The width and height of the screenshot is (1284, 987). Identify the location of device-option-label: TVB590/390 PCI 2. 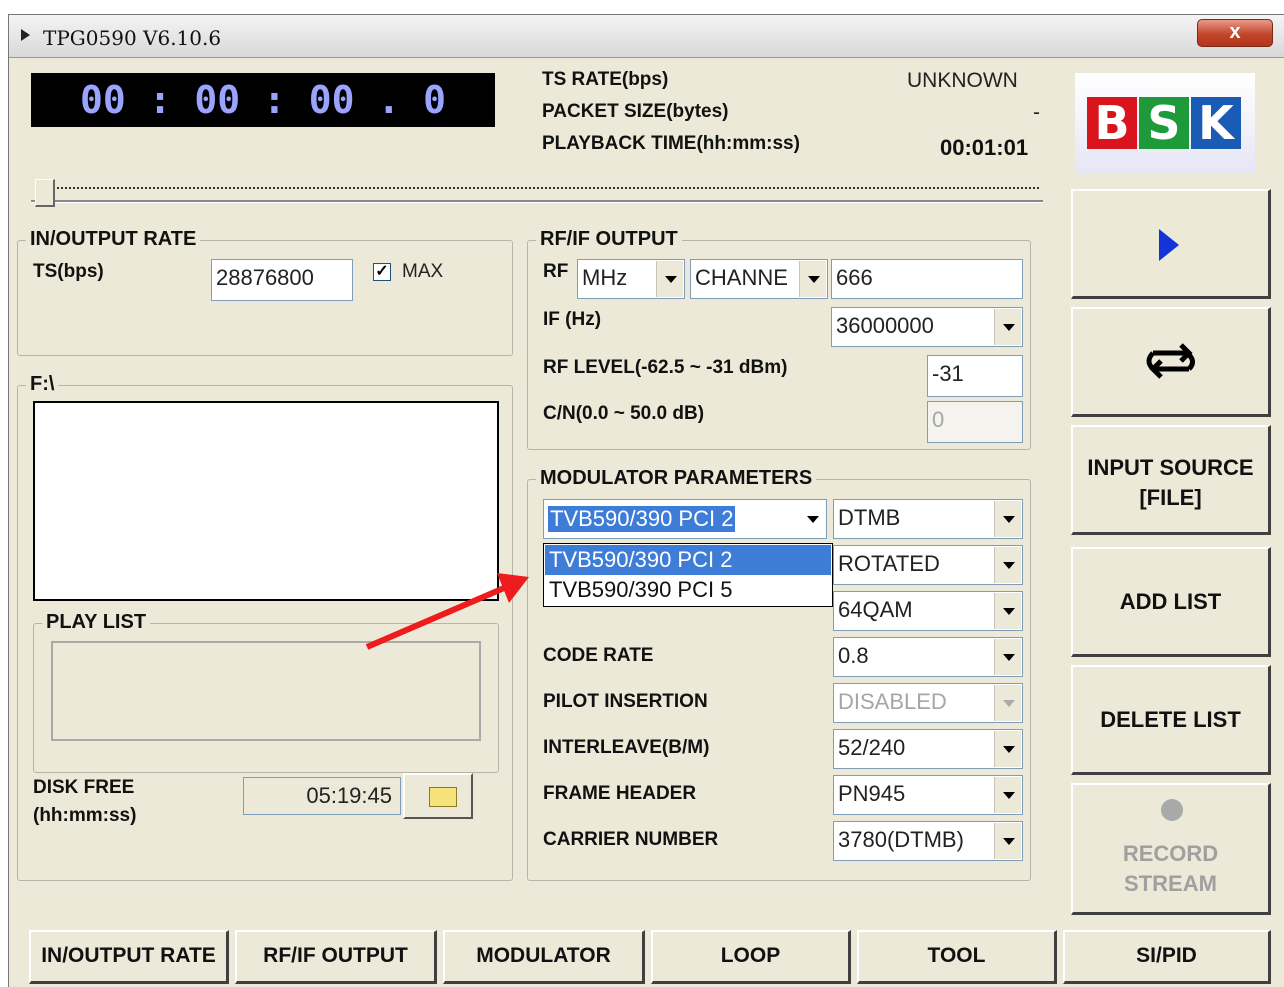
(641, 559).